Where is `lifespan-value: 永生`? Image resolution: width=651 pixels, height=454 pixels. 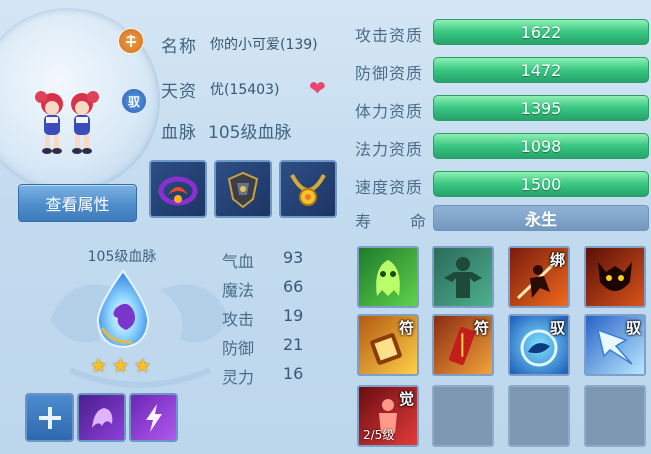 lifespan-value: 永生 is located at coordinates (541, 218).